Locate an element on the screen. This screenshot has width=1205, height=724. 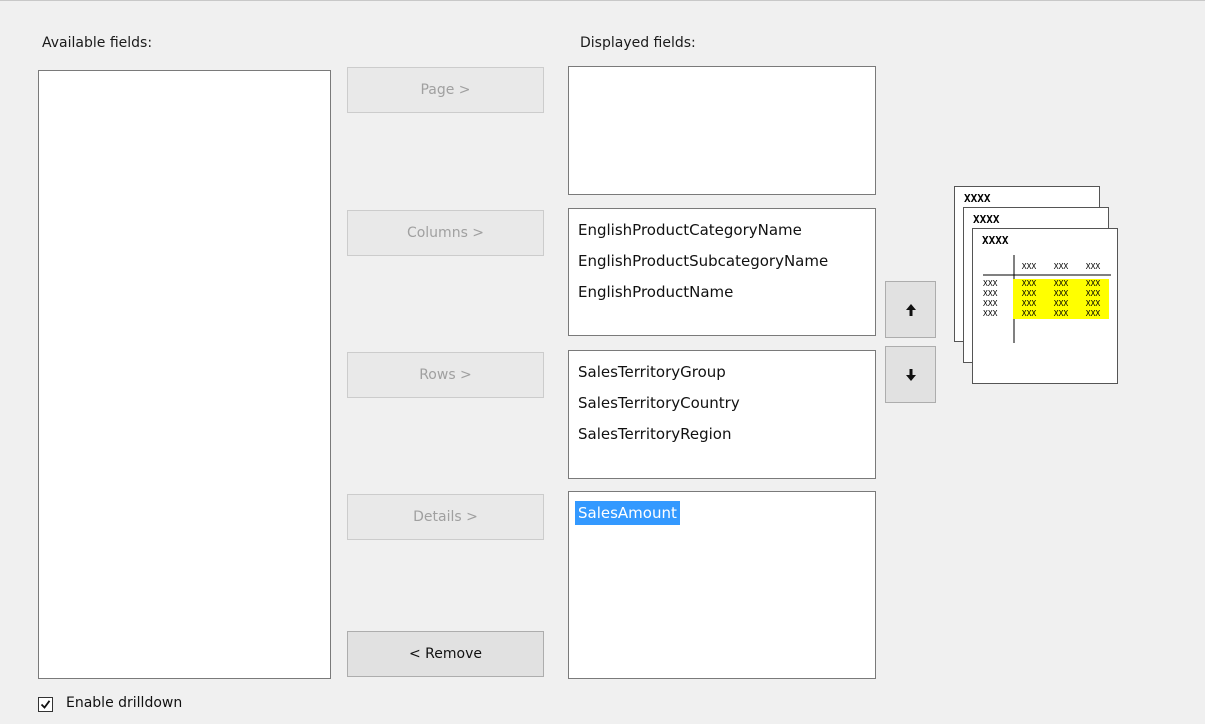
list-item-selected: SalesAmount is located at coordinates (720, 513).